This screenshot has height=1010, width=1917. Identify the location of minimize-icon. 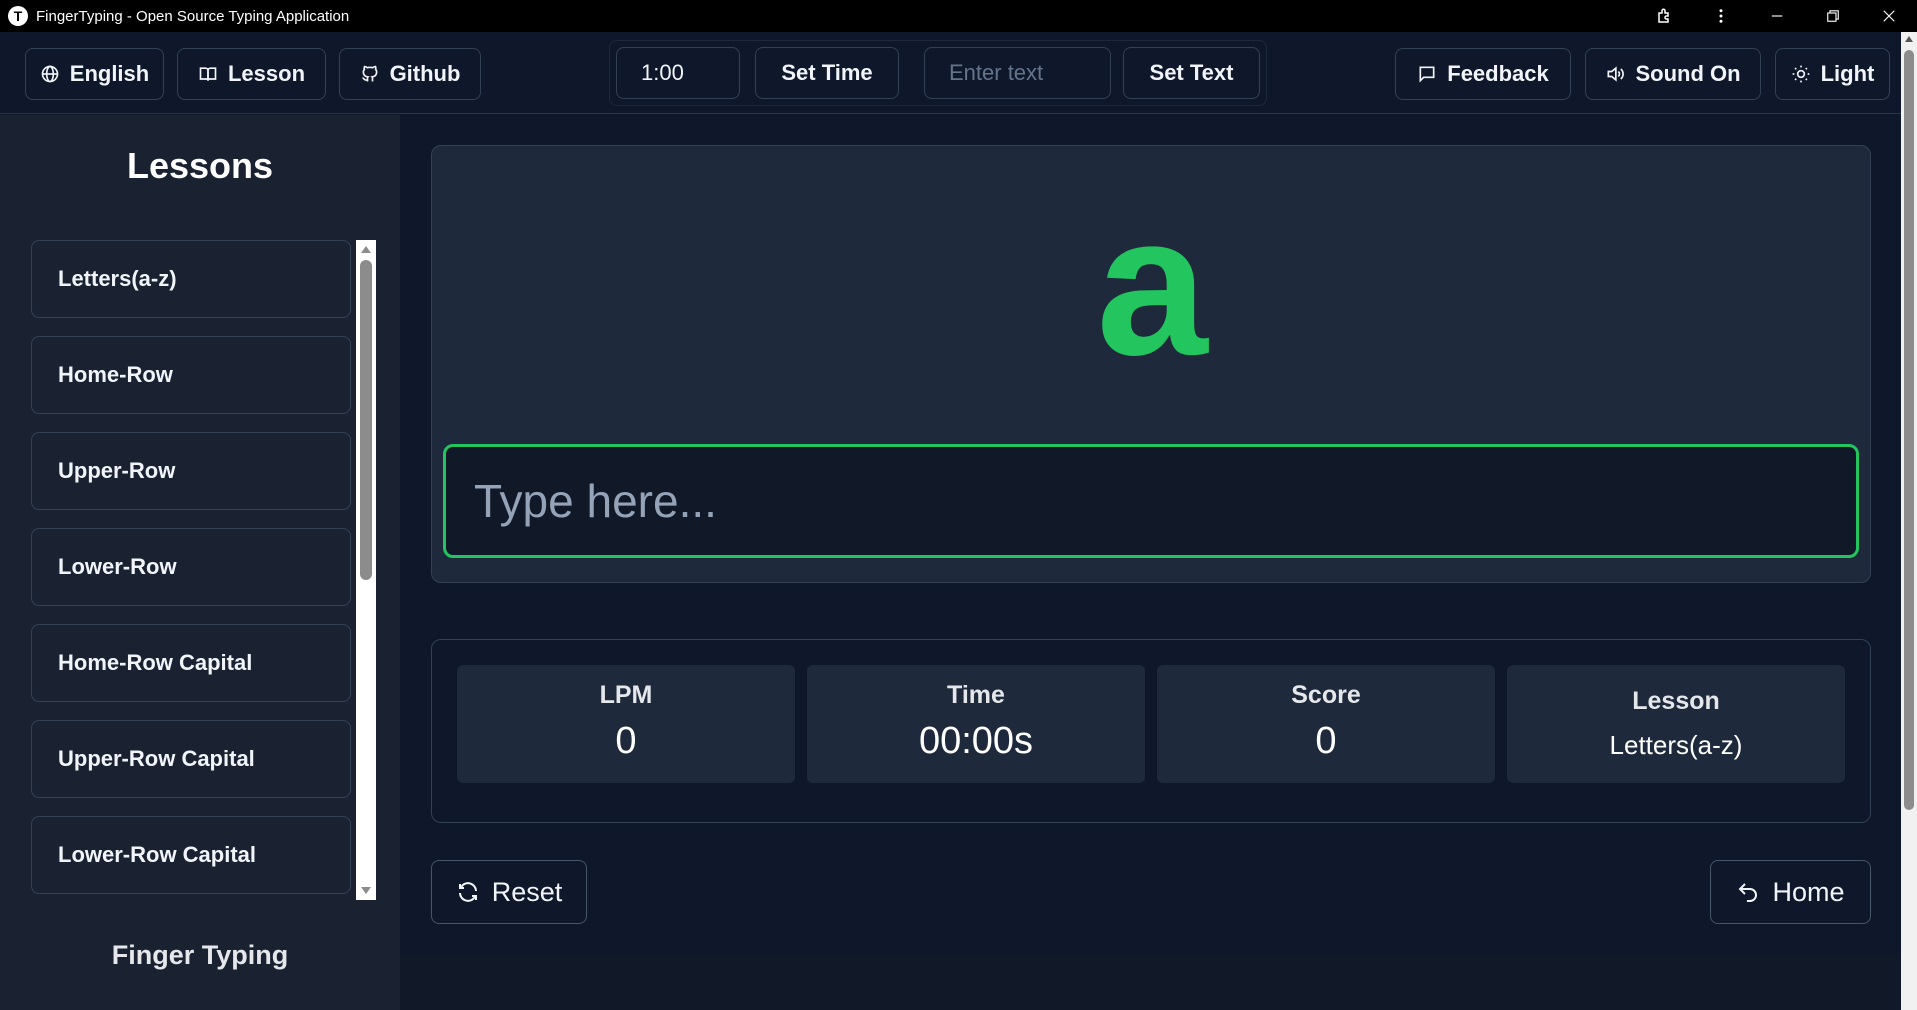
(1777, 16).